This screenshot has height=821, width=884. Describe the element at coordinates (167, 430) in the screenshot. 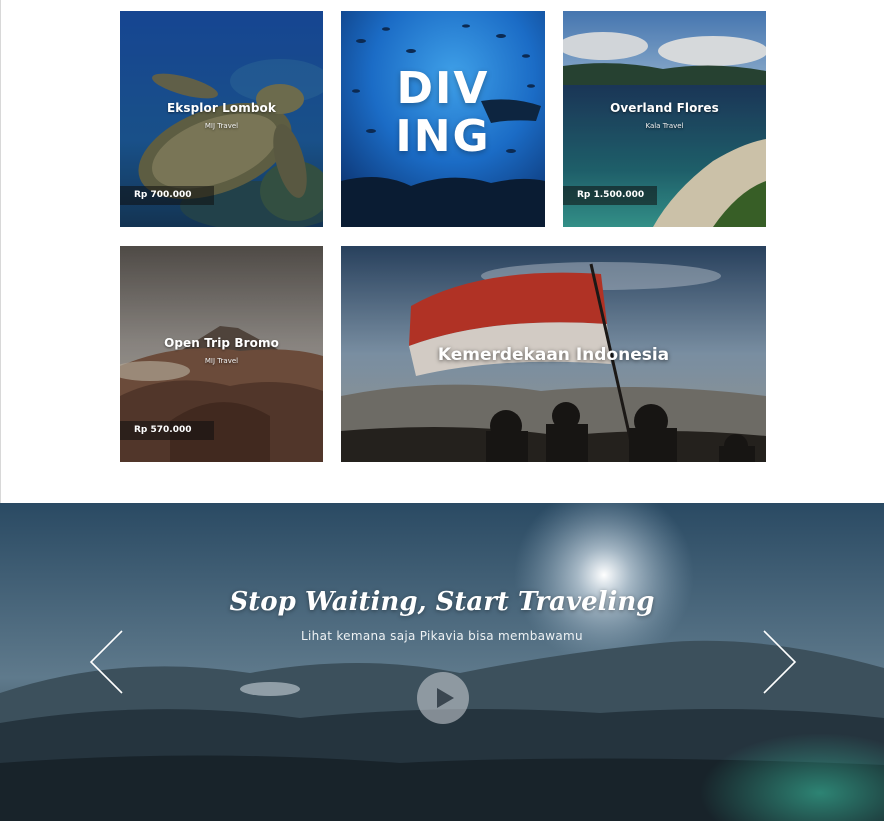

I see `price-badge: Rp 570.000` at that location.